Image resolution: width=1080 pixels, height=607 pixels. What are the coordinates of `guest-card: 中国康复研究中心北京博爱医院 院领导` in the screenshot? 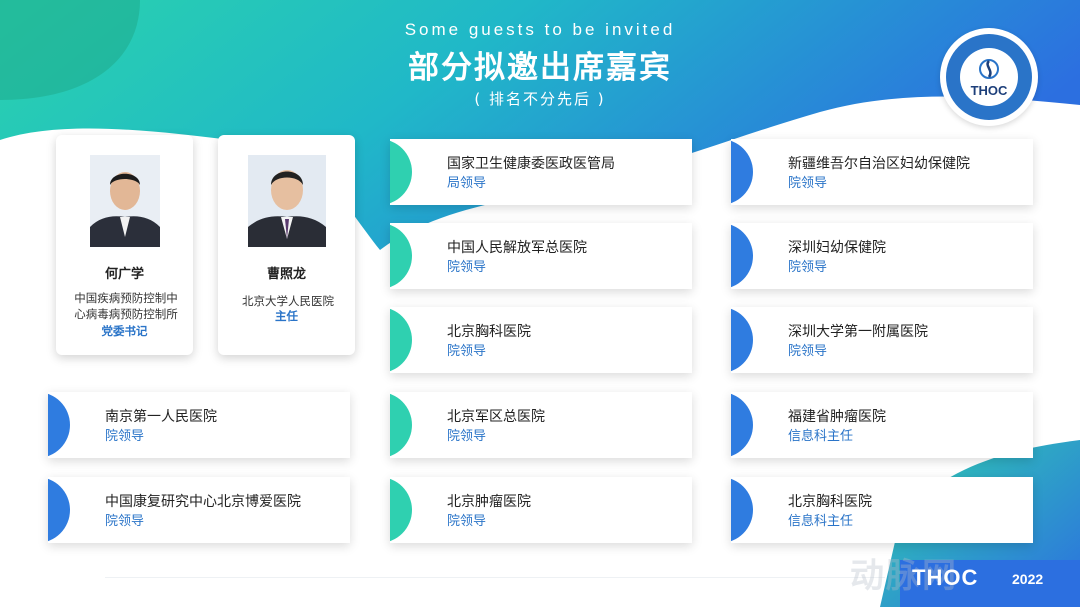 It's located at (199, 510).